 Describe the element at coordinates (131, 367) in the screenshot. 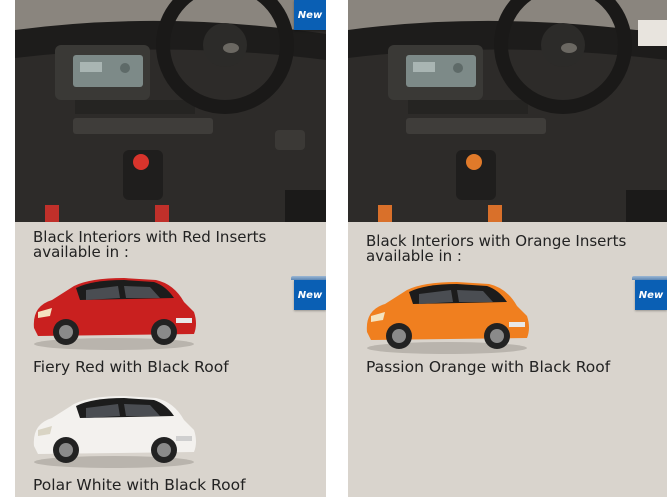

I see `car-color-label: Fiery Red with Black Roof` at that location.